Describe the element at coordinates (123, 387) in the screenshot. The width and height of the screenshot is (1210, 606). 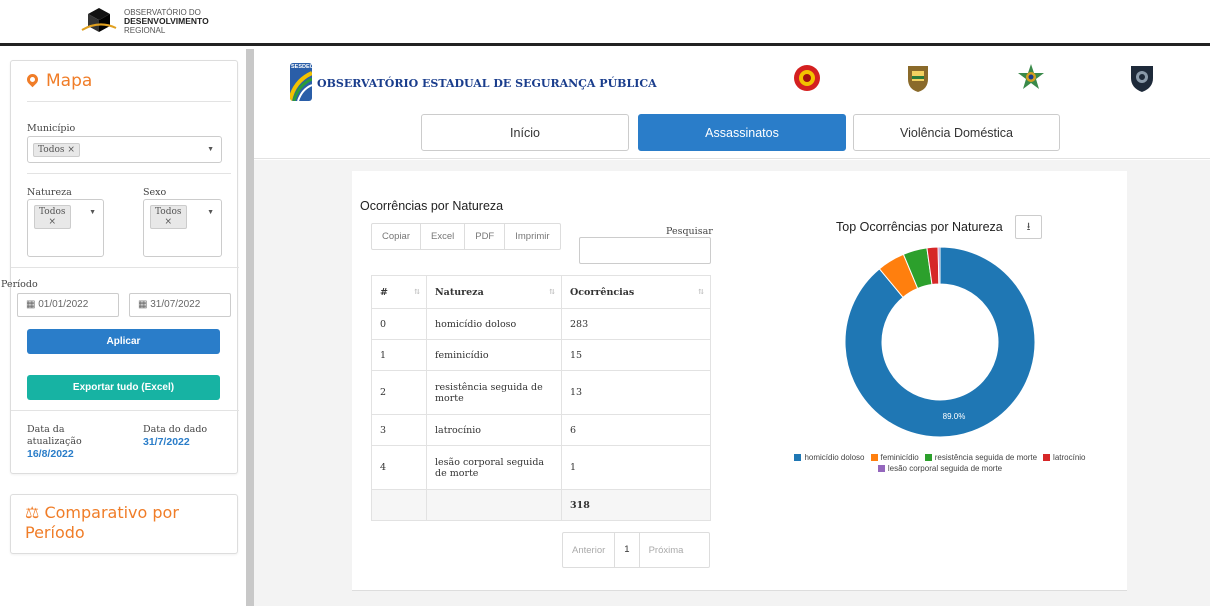
I see `exportar-excel-button: Exportar tudo (Excel)` at that location.